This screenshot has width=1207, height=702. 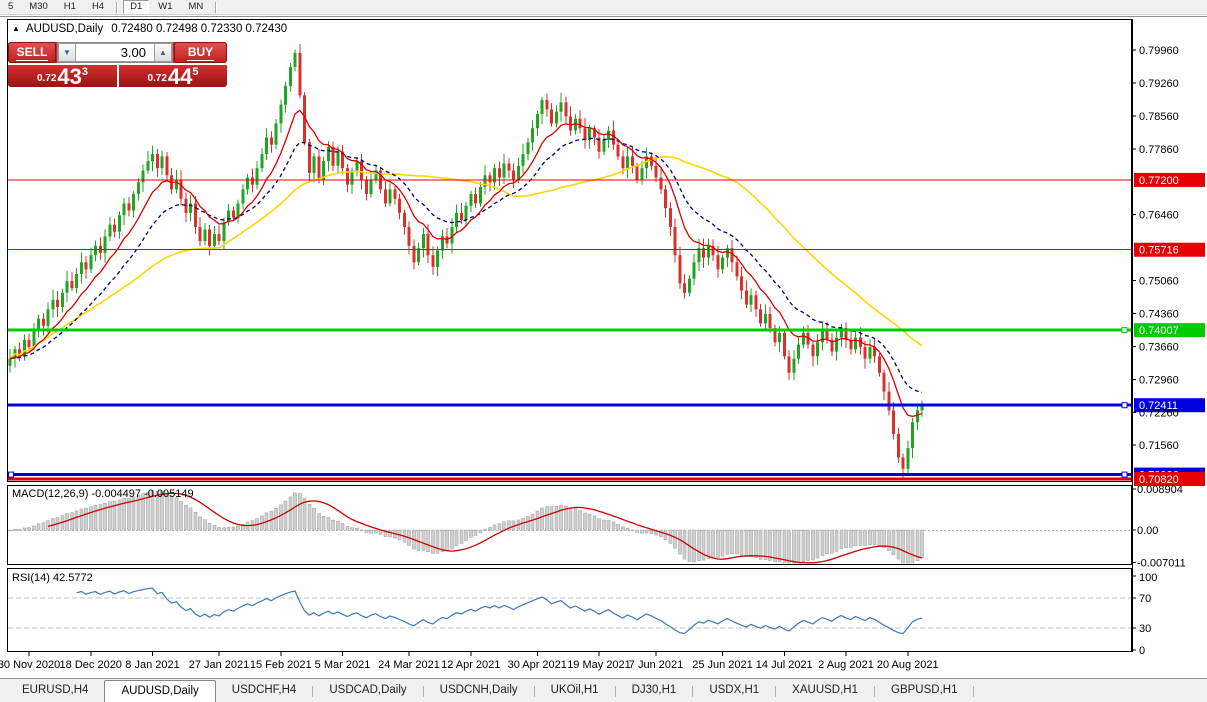 What do you see at coordinates (136, 7) in the screenshot?
I see `timeframe-button-d1: D1` at bounding box center [136, 7].